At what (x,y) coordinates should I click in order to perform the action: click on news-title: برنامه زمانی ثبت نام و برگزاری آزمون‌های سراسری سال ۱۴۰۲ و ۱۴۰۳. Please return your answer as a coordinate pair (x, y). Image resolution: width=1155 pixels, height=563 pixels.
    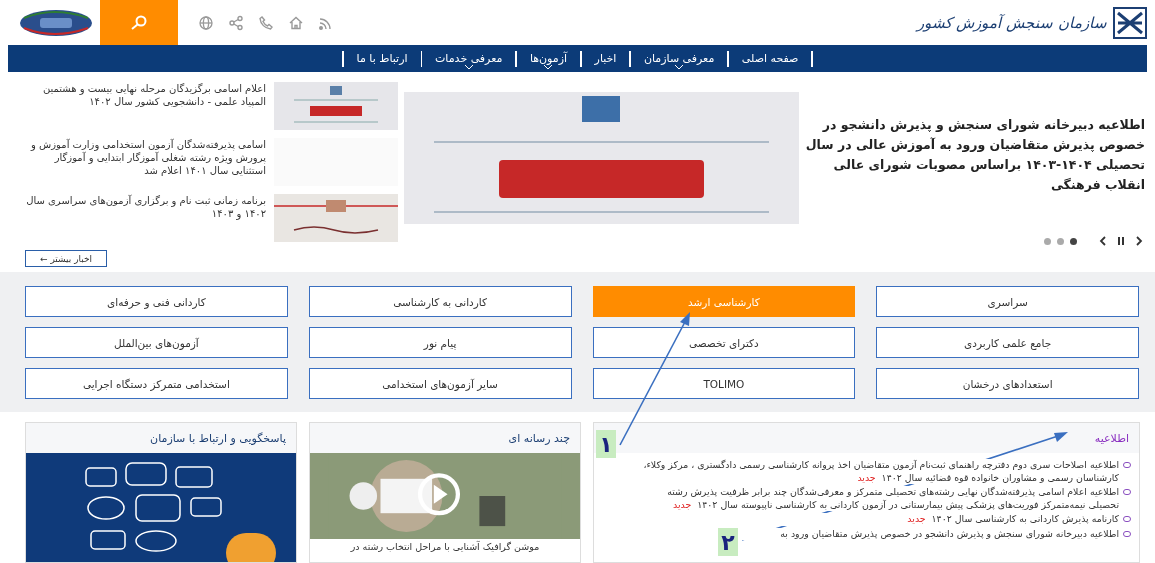
    Looking at the image, I should click on (143, 207).